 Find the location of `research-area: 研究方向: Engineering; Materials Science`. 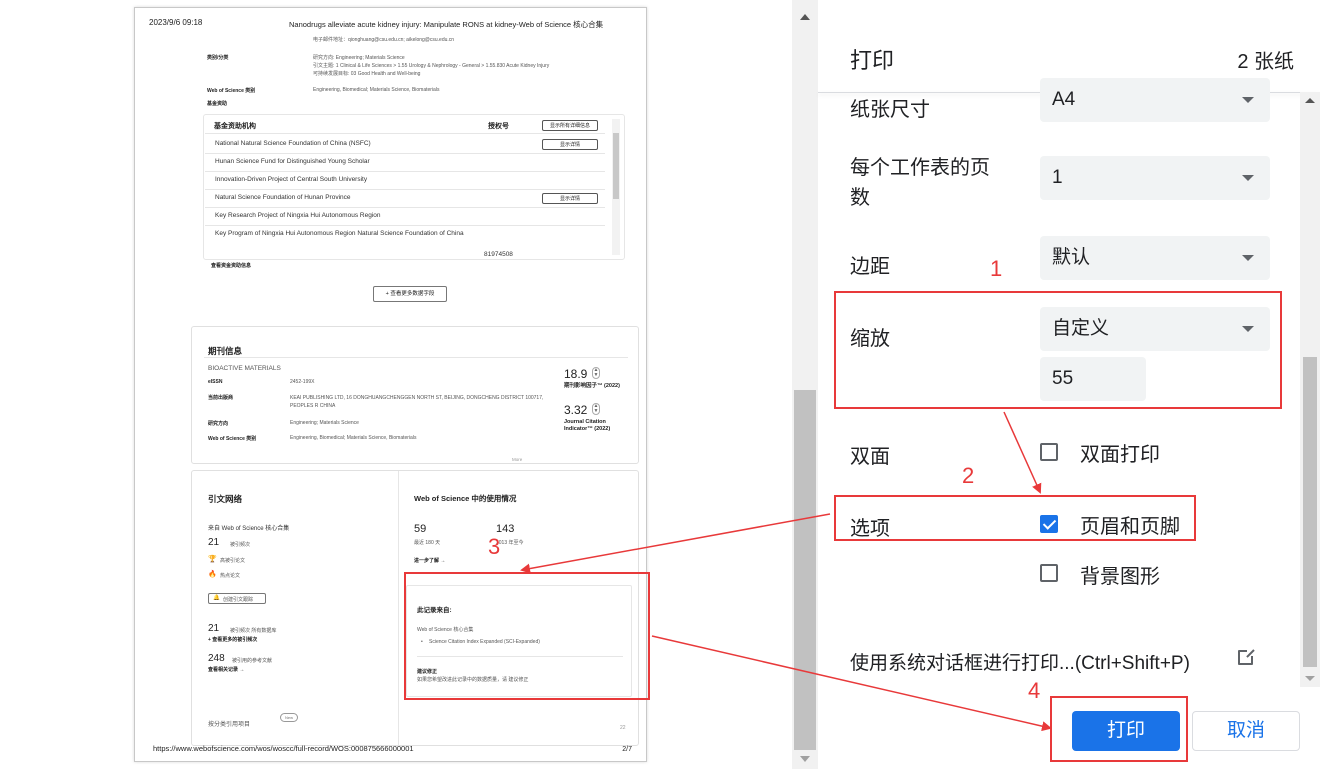

research-area: 研究方向: Engineering; Materials Science is located at coordinates (359, 58).